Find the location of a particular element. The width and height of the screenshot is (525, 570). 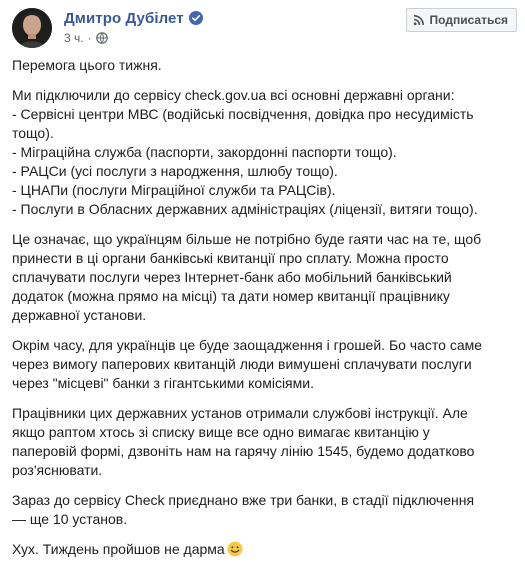

author-name-link: Дмитро Дубілет is located at coordinates (124, 18).